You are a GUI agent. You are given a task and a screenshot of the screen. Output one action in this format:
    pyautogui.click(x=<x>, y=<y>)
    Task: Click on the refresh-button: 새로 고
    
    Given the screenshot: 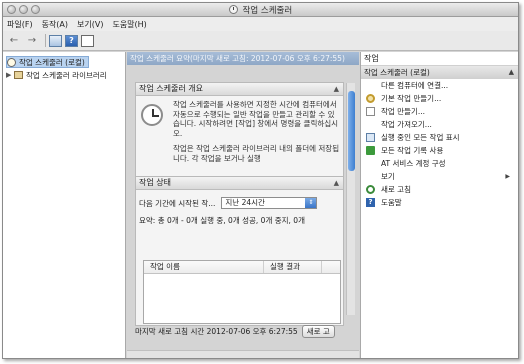 What is the action you would take?
    pyautogui.click(x=318, y=331)
    